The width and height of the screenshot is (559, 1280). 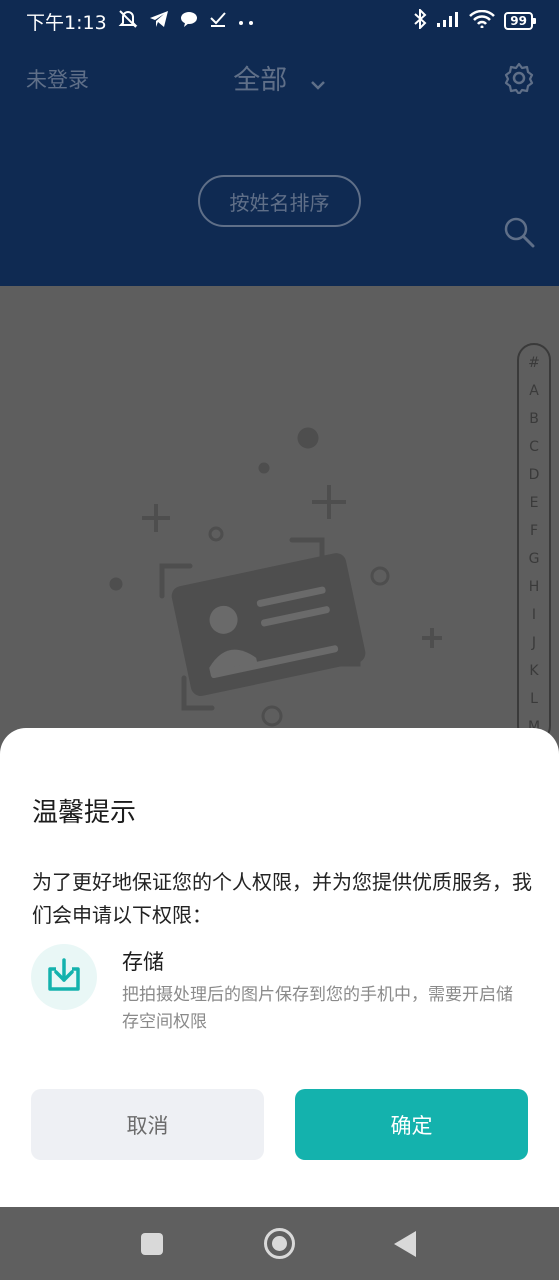 I want to click on permission-icon-badge, so click(x=64, y=977).